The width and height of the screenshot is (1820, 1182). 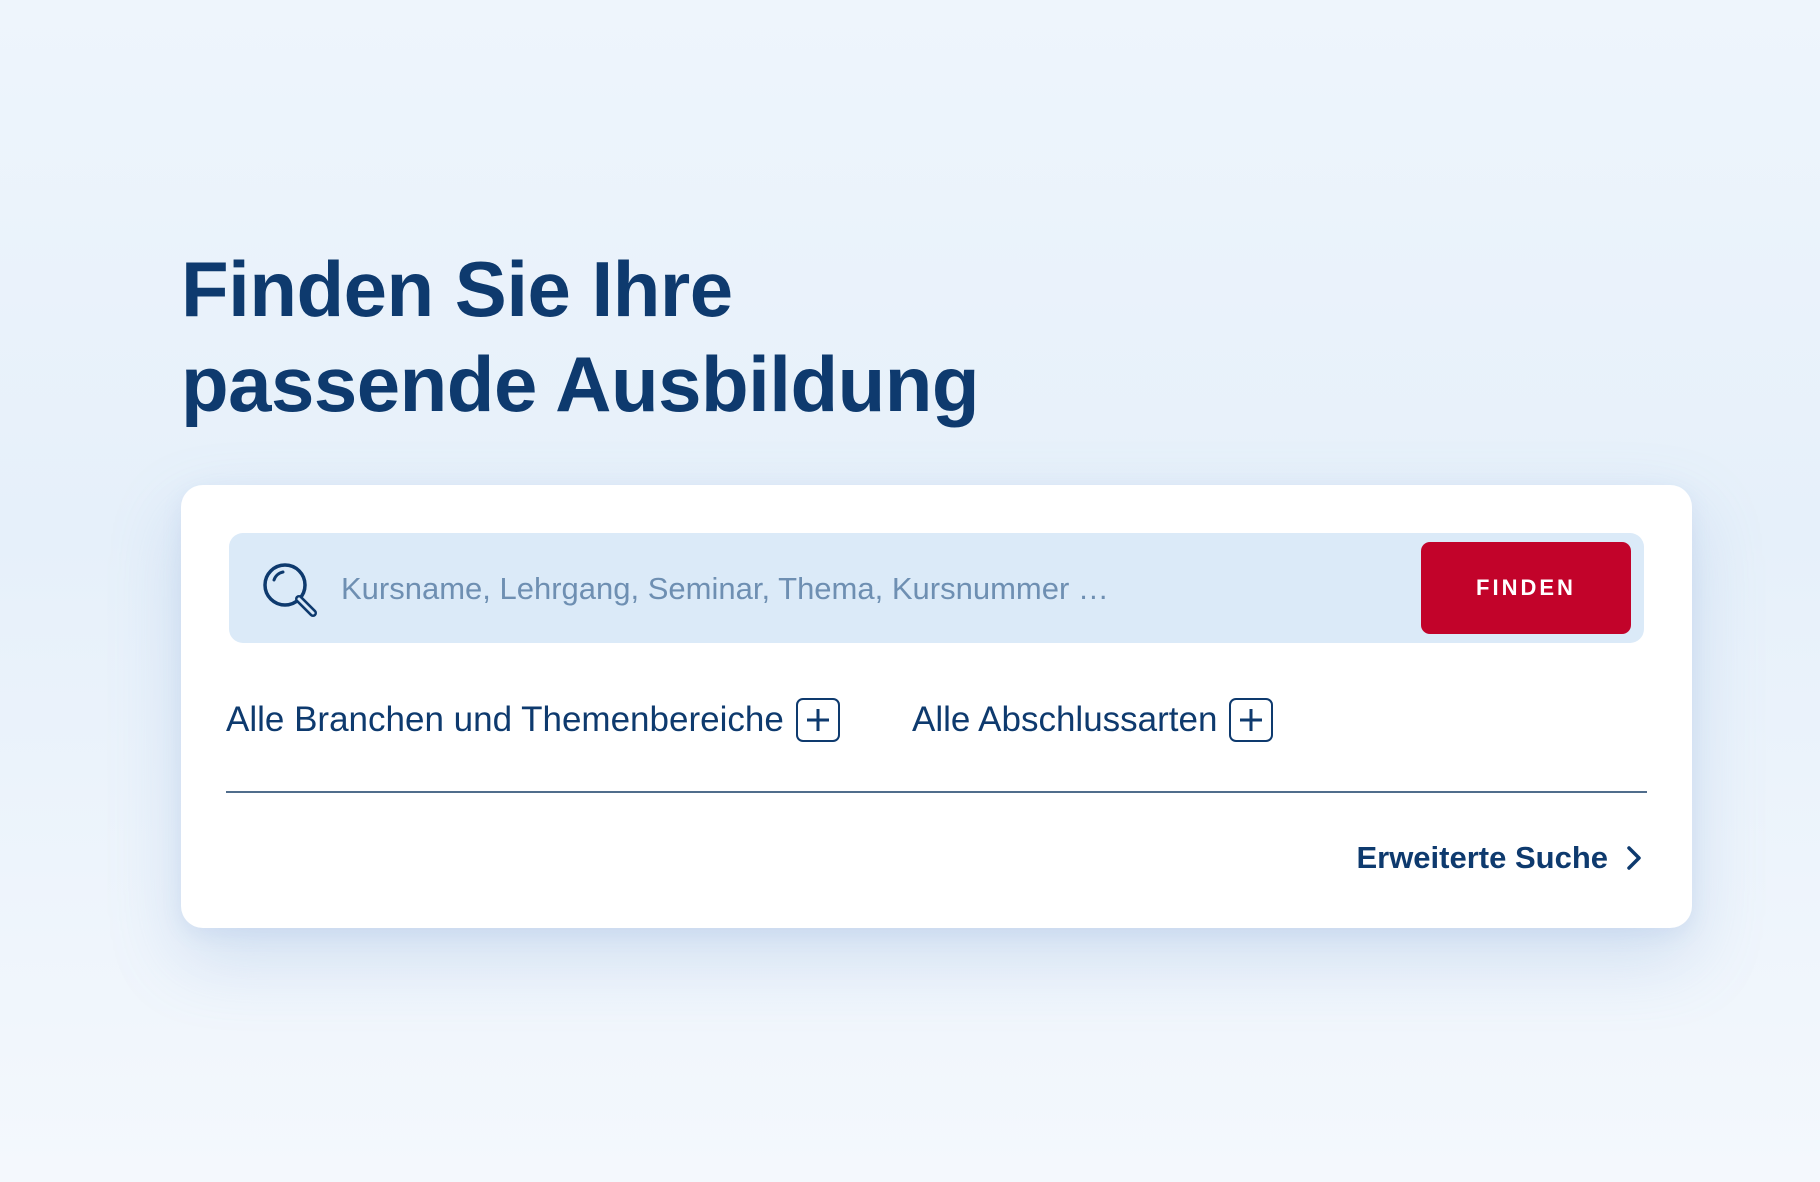 What do you see at coordinates (290, 590) in the screenshot?
I see `search-icon` at bounding box center [290, 590].